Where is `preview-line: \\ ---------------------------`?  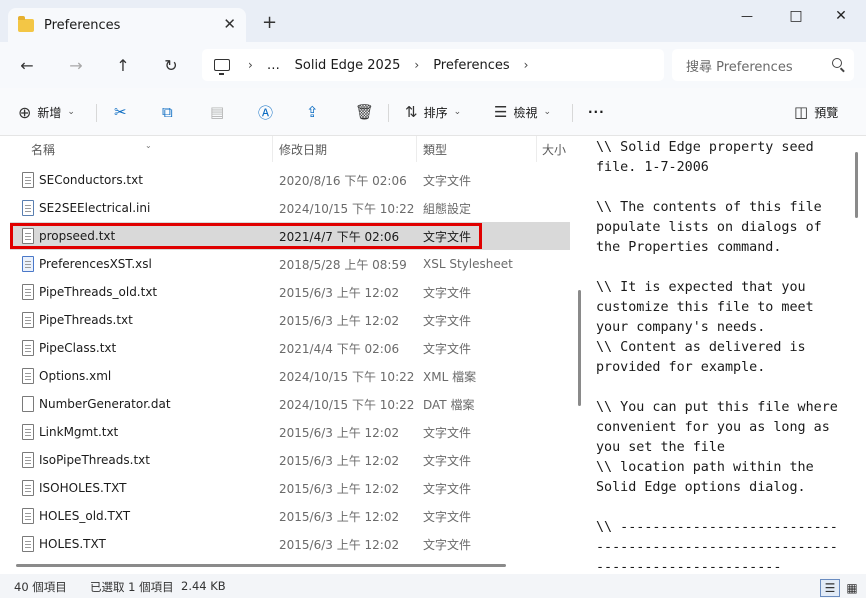
preview-line: \\ --------------------------- is located at coordinates (717, 527).